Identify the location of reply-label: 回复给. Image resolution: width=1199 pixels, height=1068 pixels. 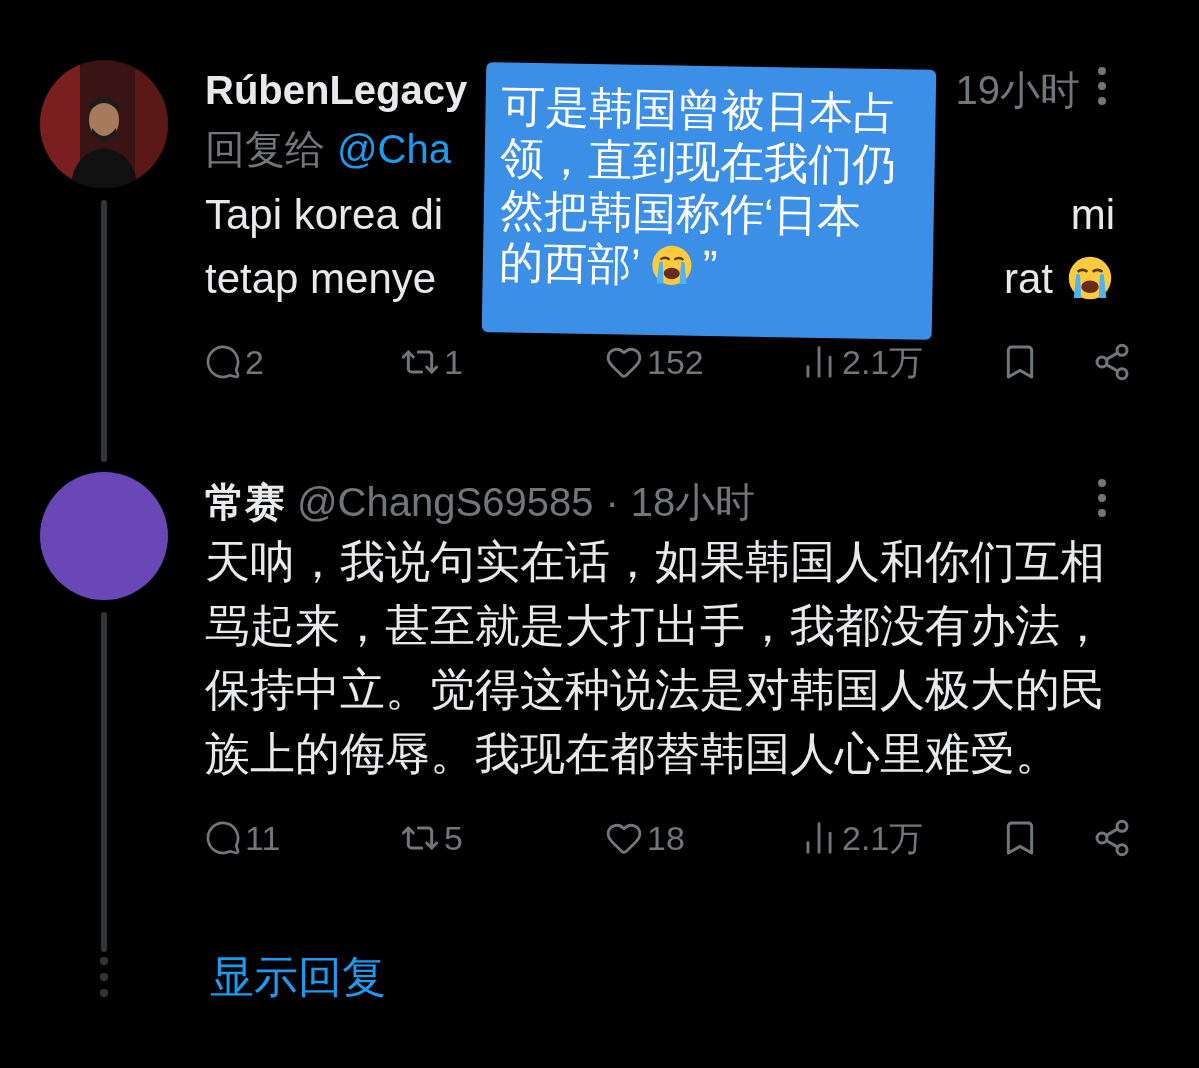
(265, 149).